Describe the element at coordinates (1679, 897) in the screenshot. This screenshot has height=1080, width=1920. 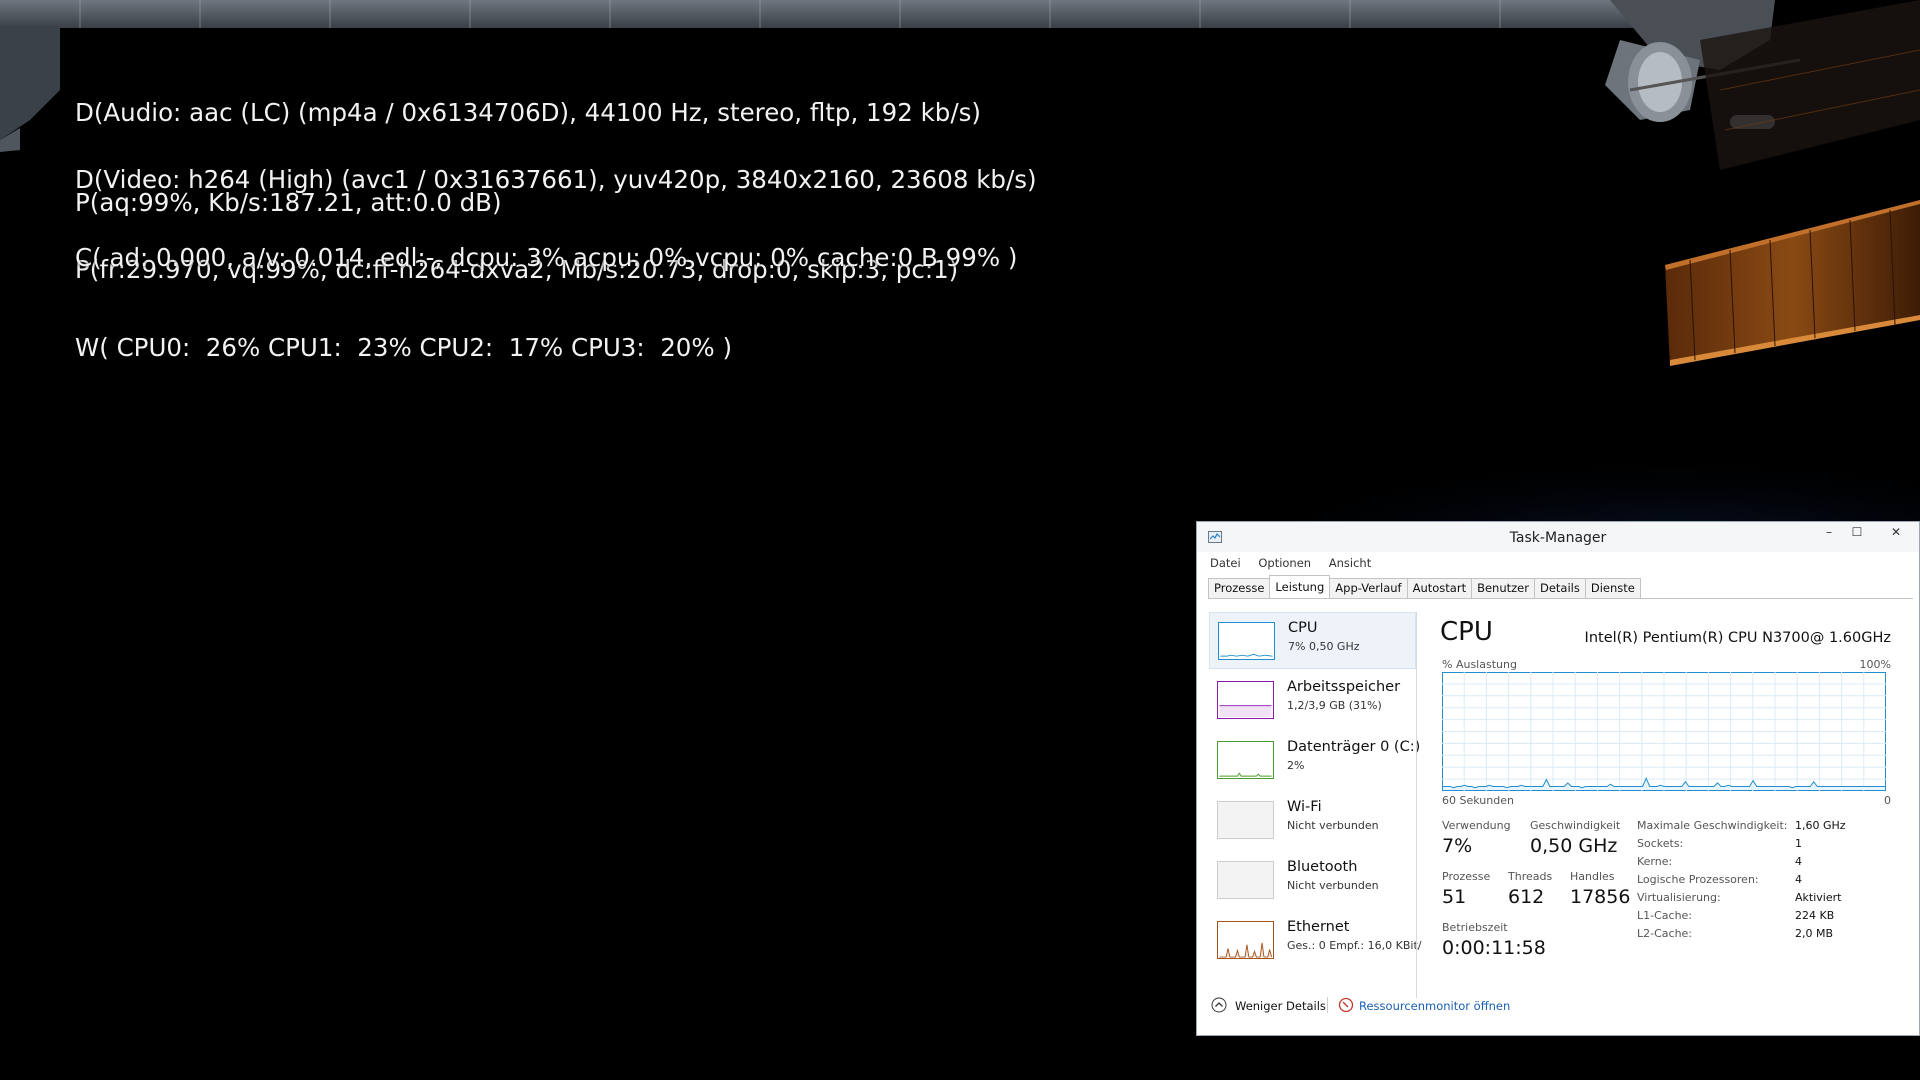
I see `spec-virtualization-label: Virtualisierung:` at that location.